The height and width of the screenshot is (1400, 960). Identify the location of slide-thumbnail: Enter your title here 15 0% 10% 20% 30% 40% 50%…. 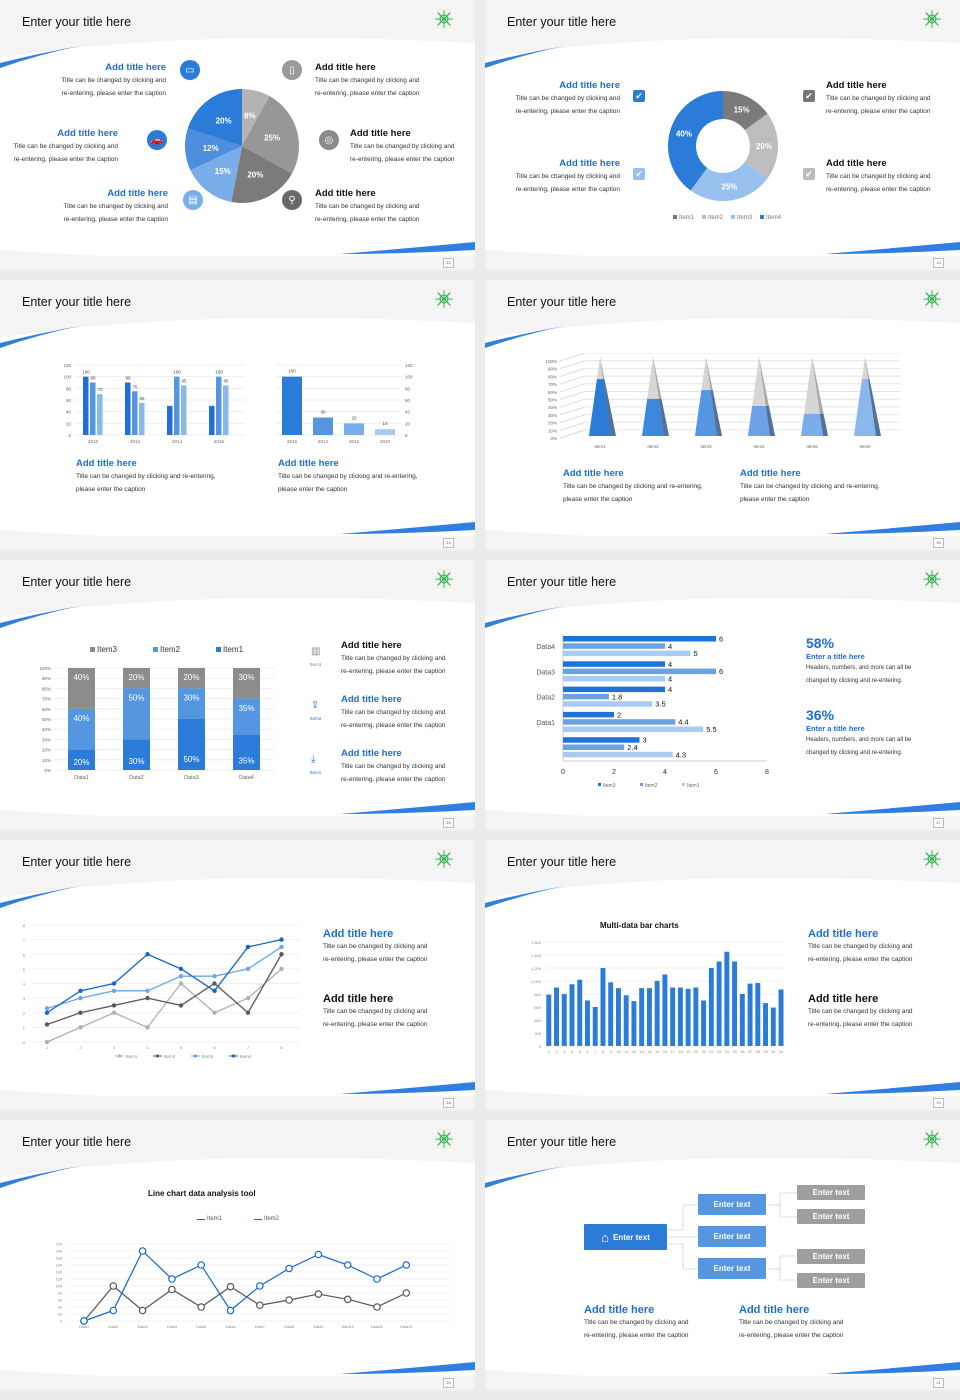
(722, 415).